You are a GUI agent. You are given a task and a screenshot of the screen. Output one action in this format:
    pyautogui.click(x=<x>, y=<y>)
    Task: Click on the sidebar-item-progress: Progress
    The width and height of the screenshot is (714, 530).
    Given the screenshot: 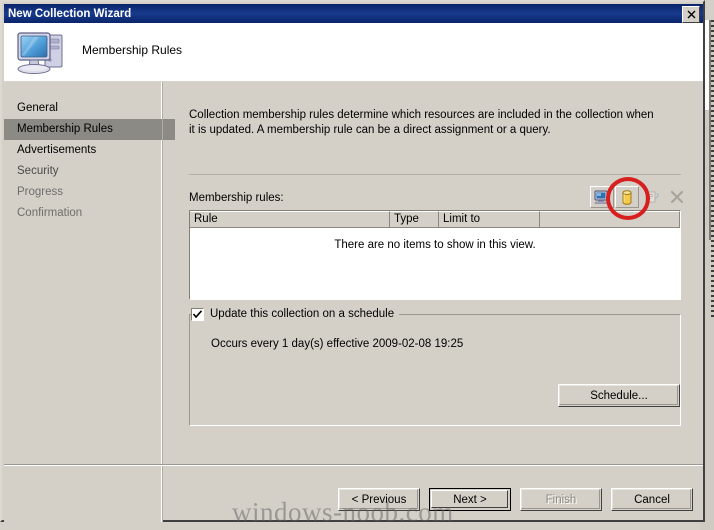 What is the action you would take?
    pyautogui.click(x=82, y=192)
    